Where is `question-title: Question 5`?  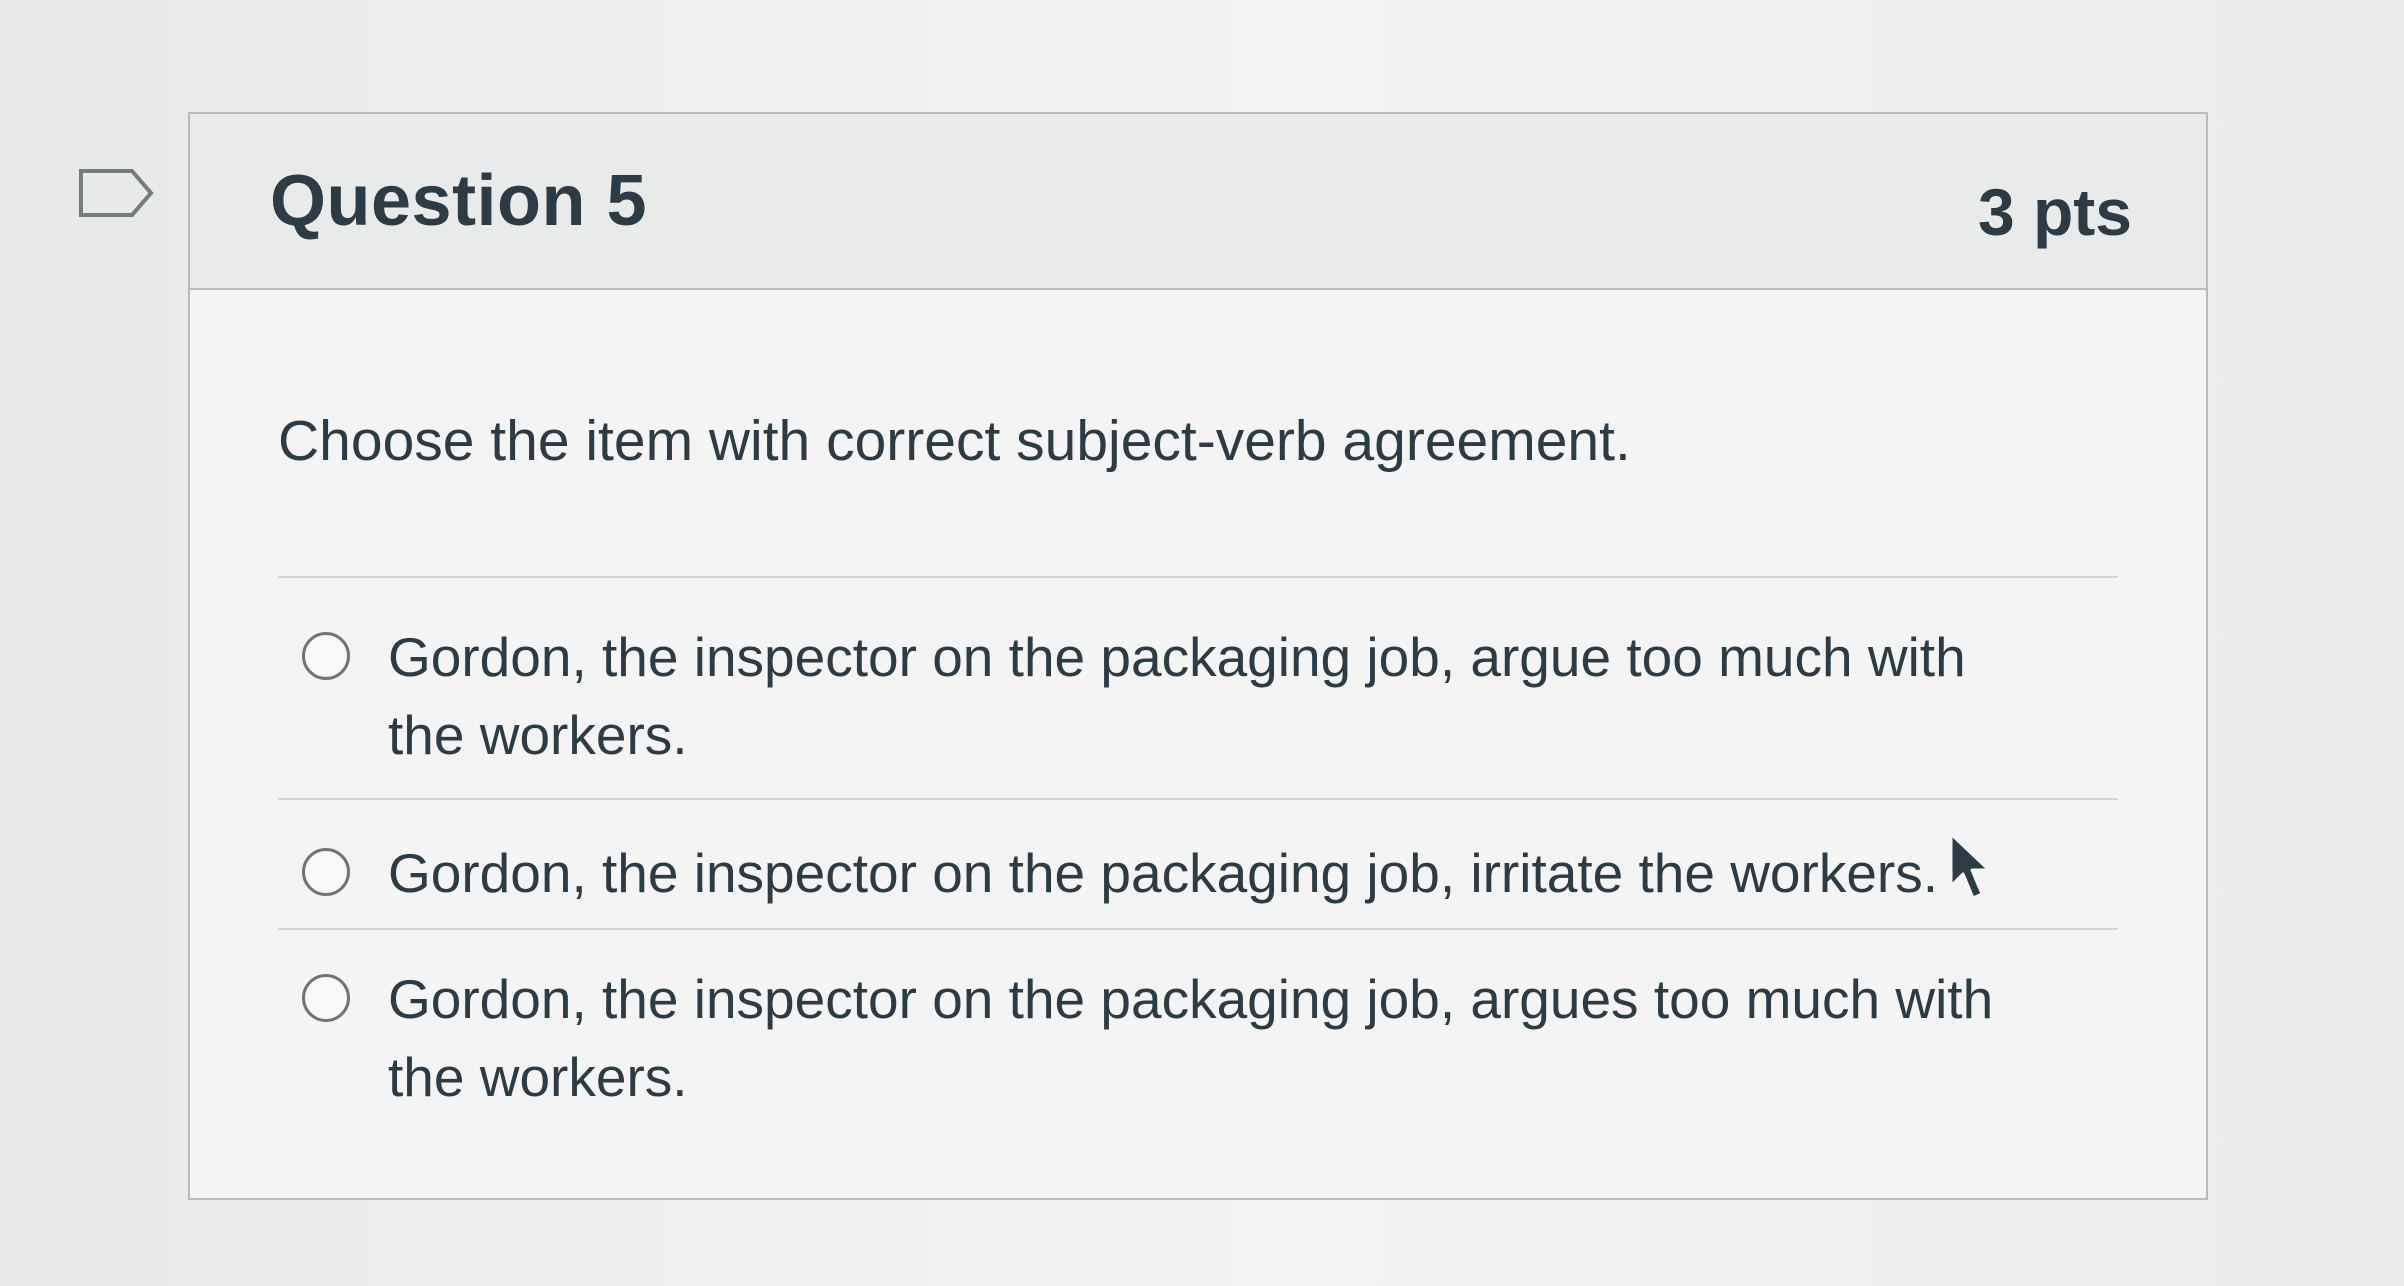 question-title: Question 5 is located at coordinates (459, 201).